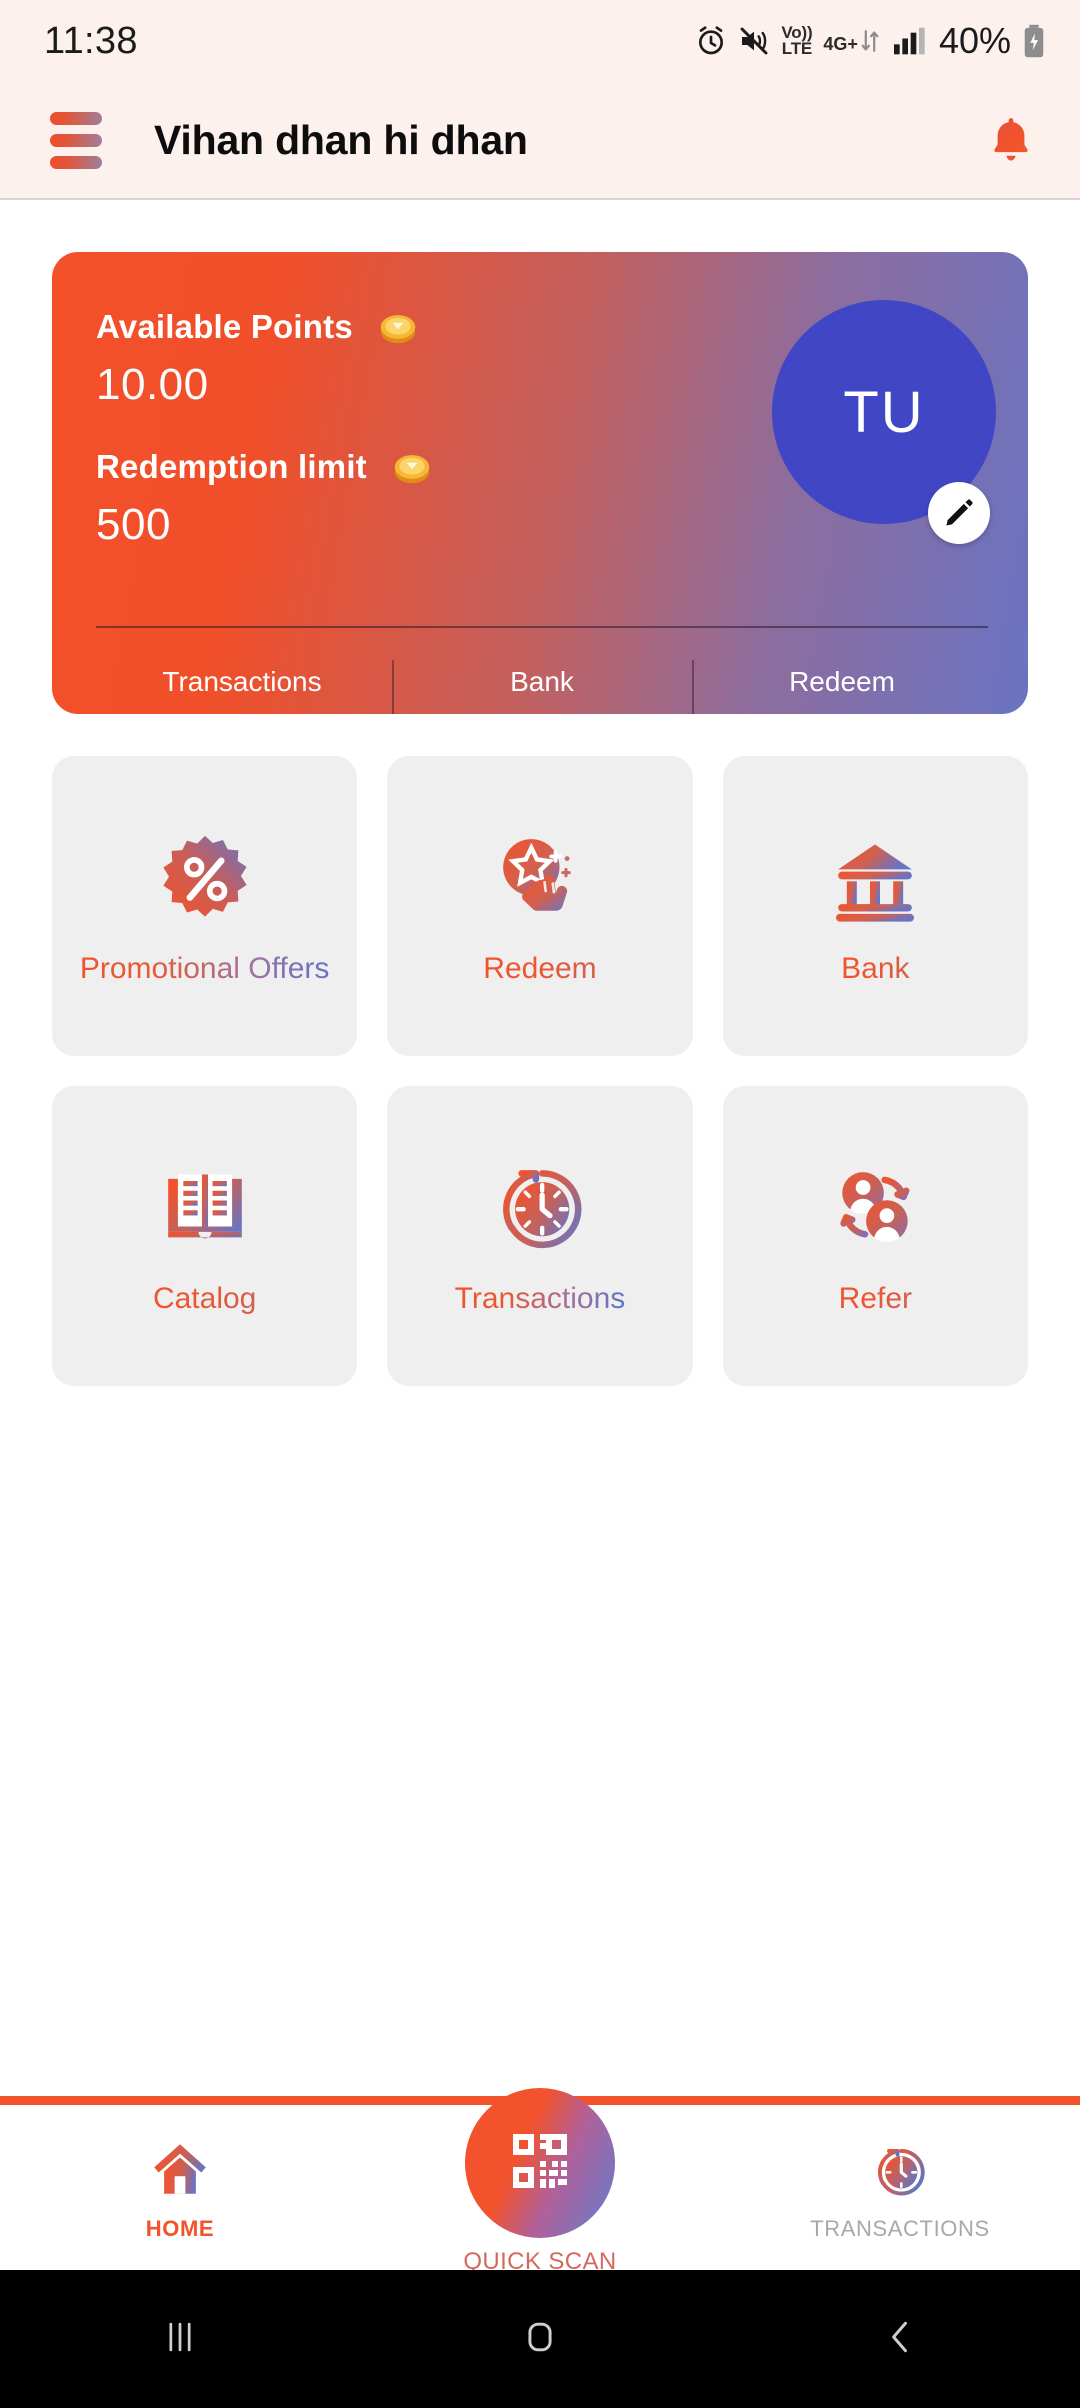  I want to click on tile-transactions: Transactions, so click(540, 1236).